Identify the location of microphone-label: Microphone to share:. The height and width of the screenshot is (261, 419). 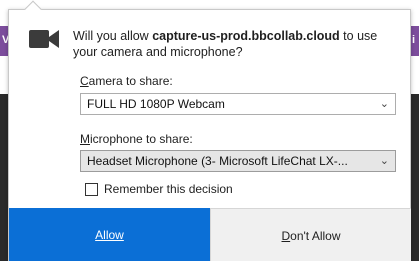
(136, 139).